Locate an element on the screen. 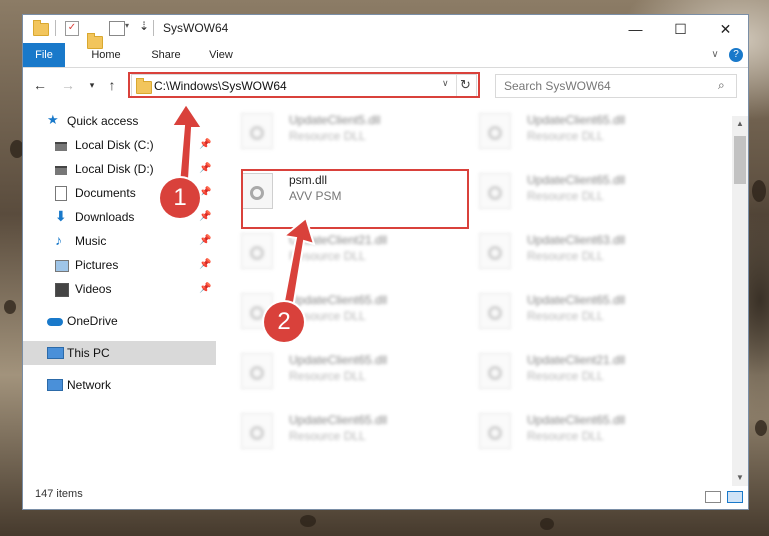  arrow-to-psm-file is located at coordinates (298, 266).